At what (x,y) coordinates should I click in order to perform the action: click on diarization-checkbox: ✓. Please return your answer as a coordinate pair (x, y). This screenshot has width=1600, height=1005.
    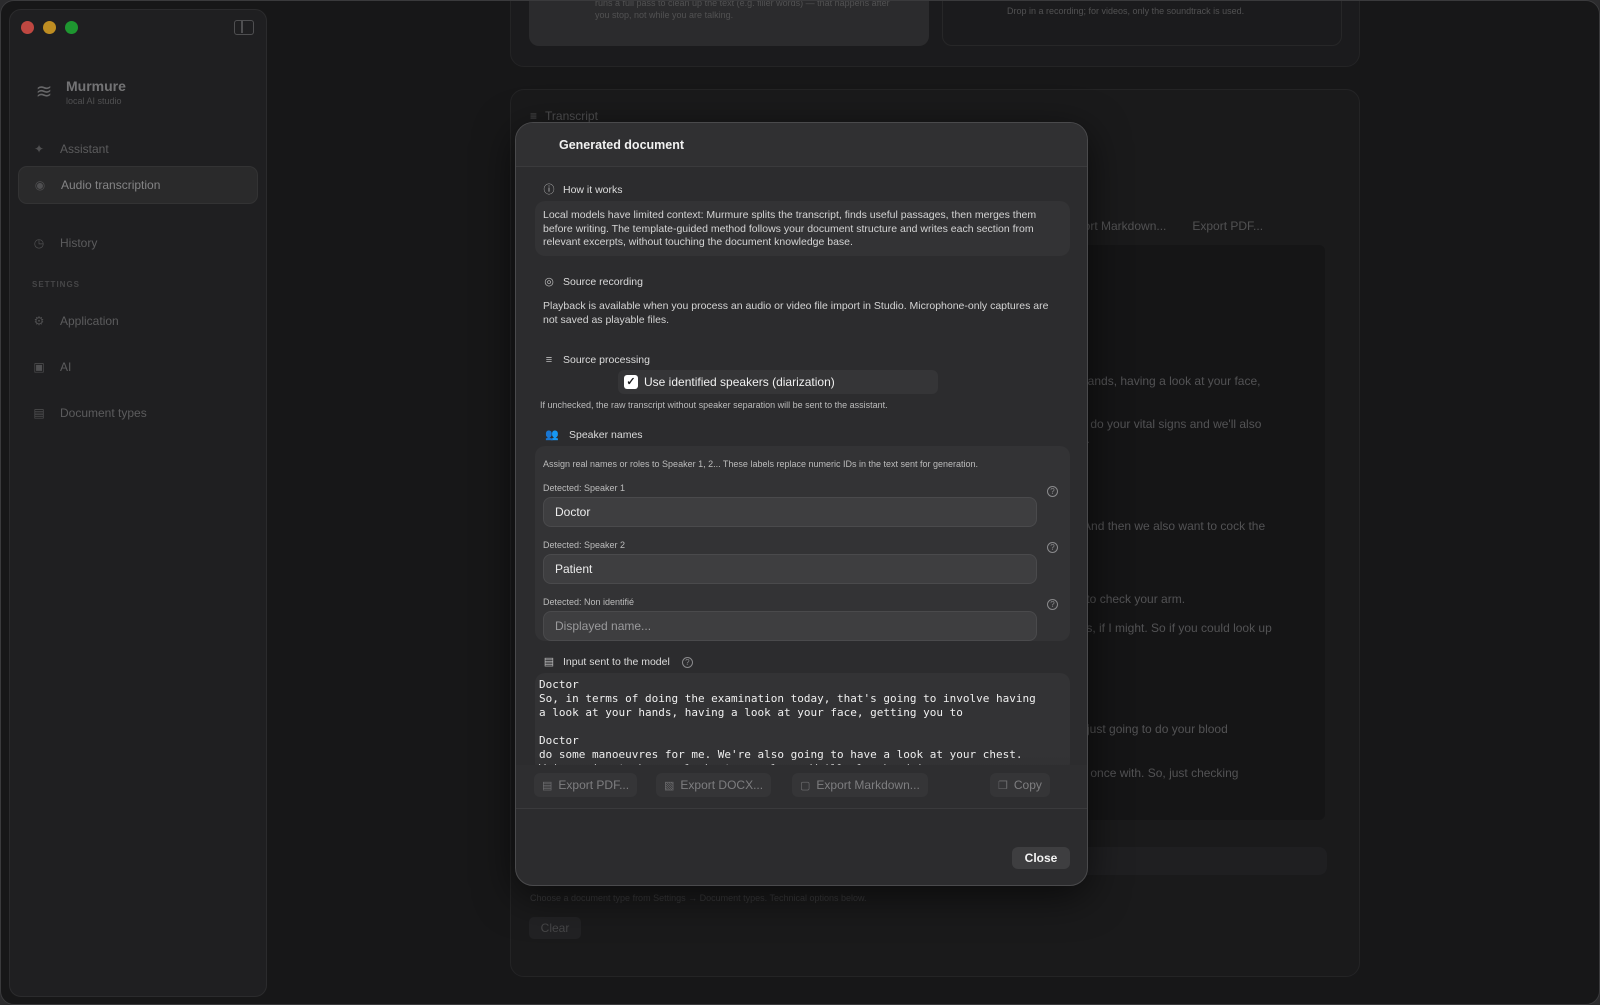
    Looking at the image, I should click on (631, 382).